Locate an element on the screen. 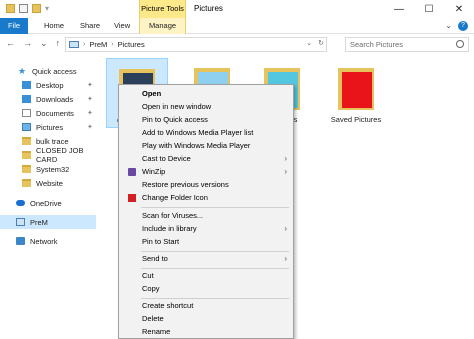 This screenshot has height=339, width=474. forward-arrow-icon: → is located at coordinates (27, 43).